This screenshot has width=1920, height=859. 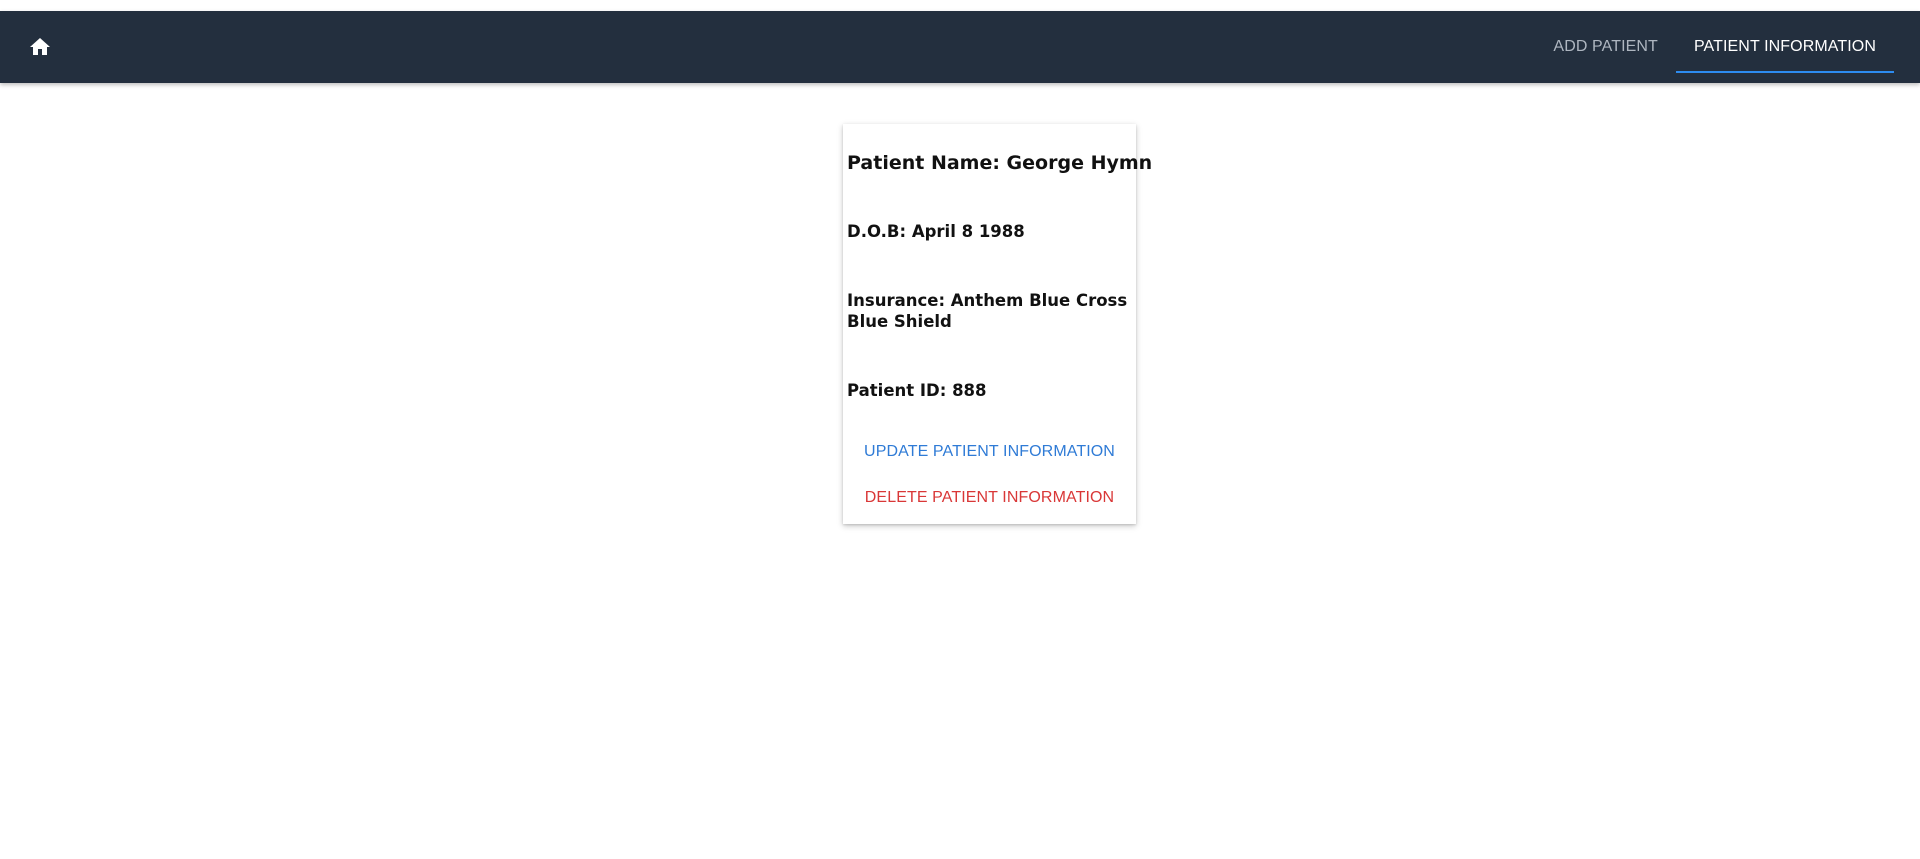 I want to click on tab-add-patient: ADD PATIENT, so click(x=1605, y=47).